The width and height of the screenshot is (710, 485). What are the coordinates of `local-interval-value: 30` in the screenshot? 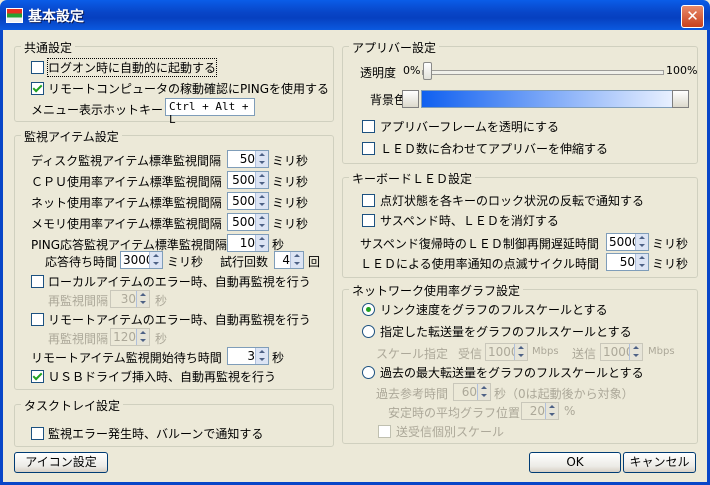 It's located at (128, 299).